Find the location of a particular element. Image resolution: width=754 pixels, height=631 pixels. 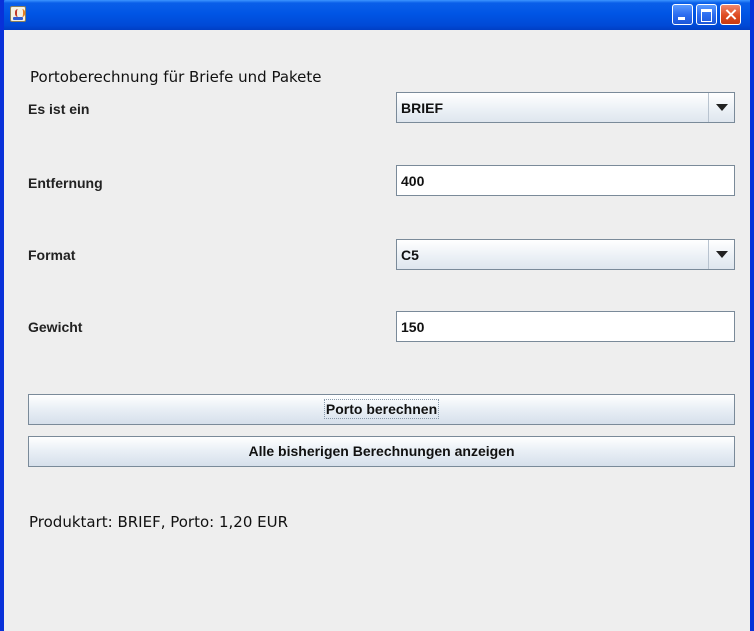

format-label: Format is located at coordinates (52, 255).